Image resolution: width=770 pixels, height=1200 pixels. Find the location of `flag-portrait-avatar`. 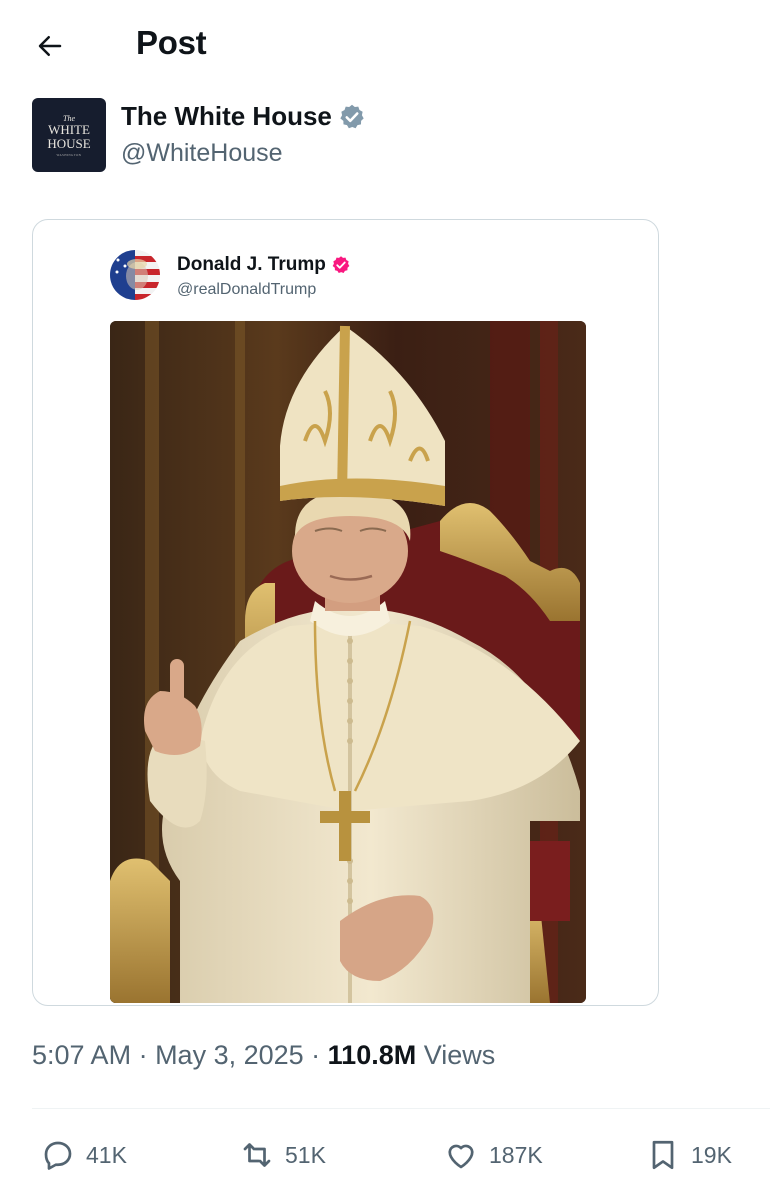

flag-portrait-avatar is located at coordinates (135, 275).